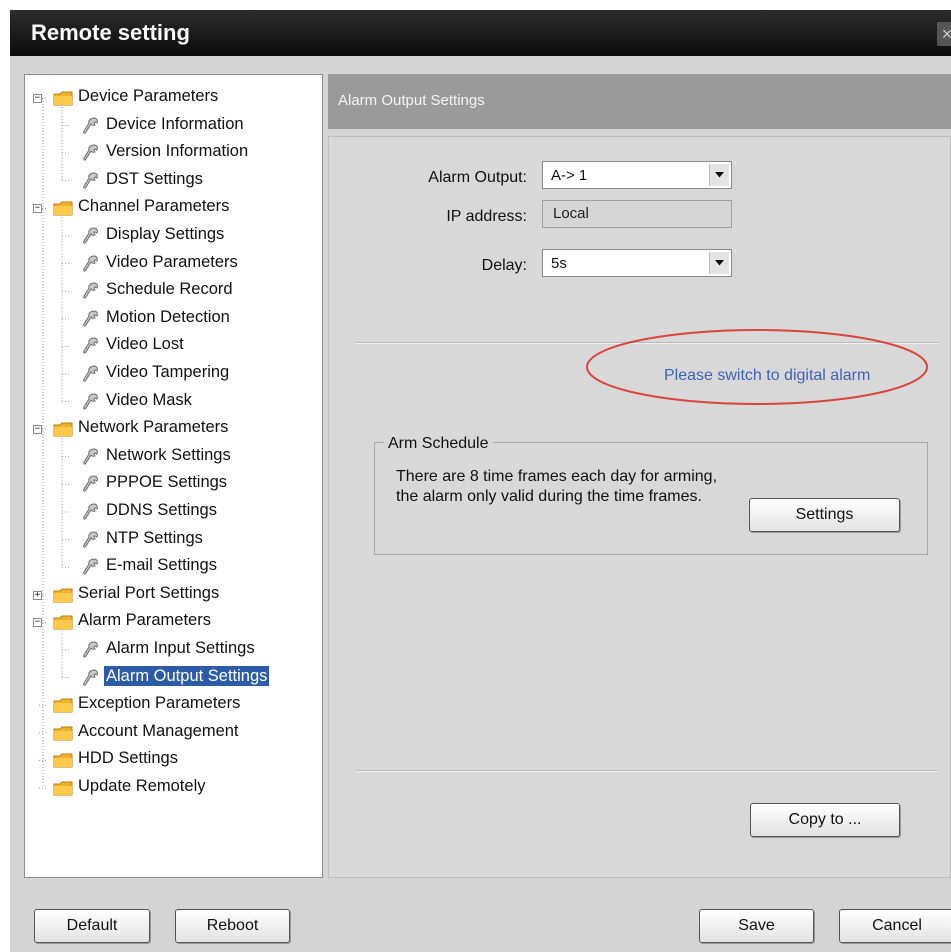 This screenshot has width=951, height=952. I want to click on cancel-button: Cancel, so click(895, 926).